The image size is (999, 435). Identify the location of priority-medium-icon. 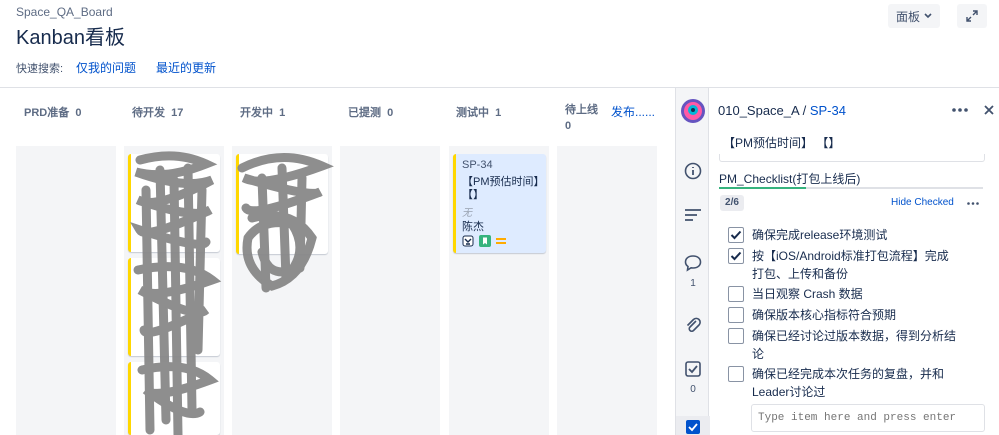
(501, 241).